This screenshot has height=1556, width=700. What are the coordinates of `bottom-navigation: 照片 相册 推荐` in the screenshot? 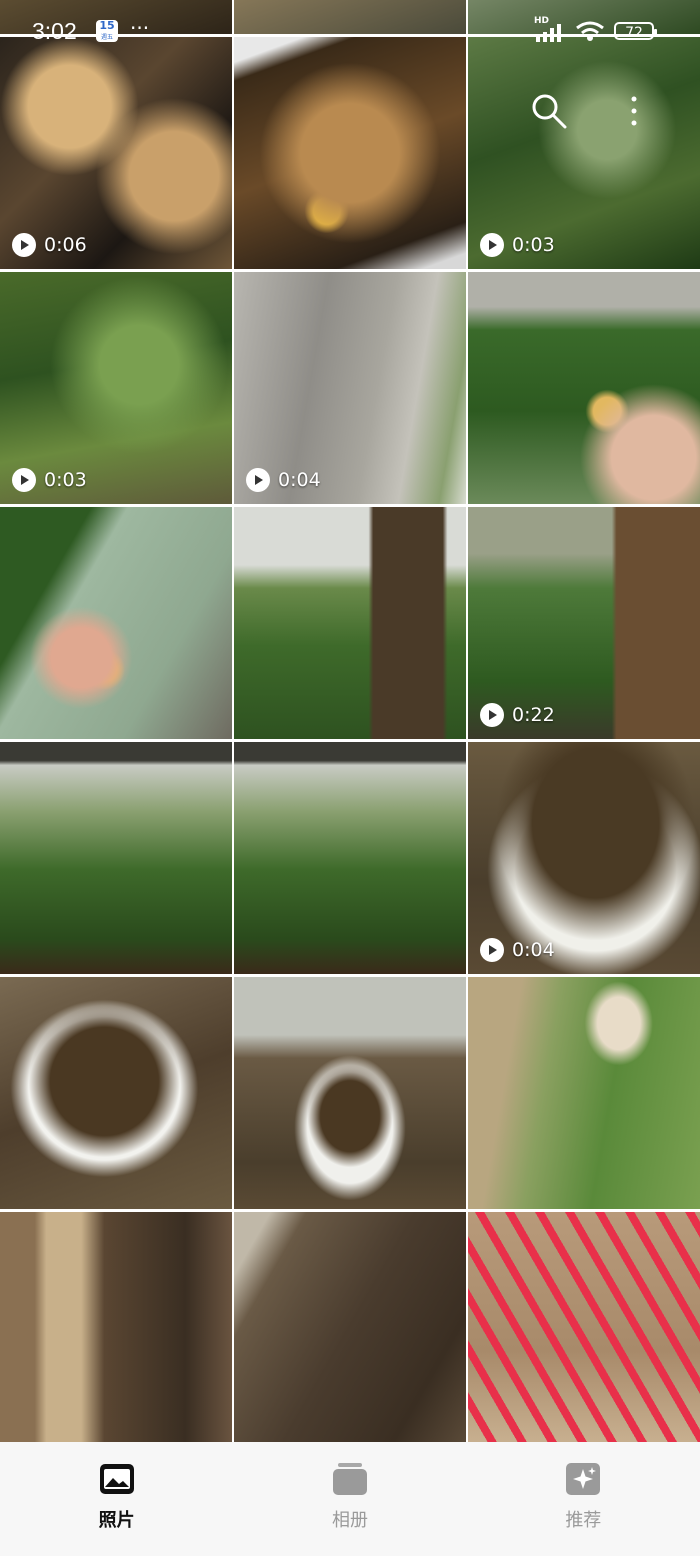 It's located at (350, 1499).